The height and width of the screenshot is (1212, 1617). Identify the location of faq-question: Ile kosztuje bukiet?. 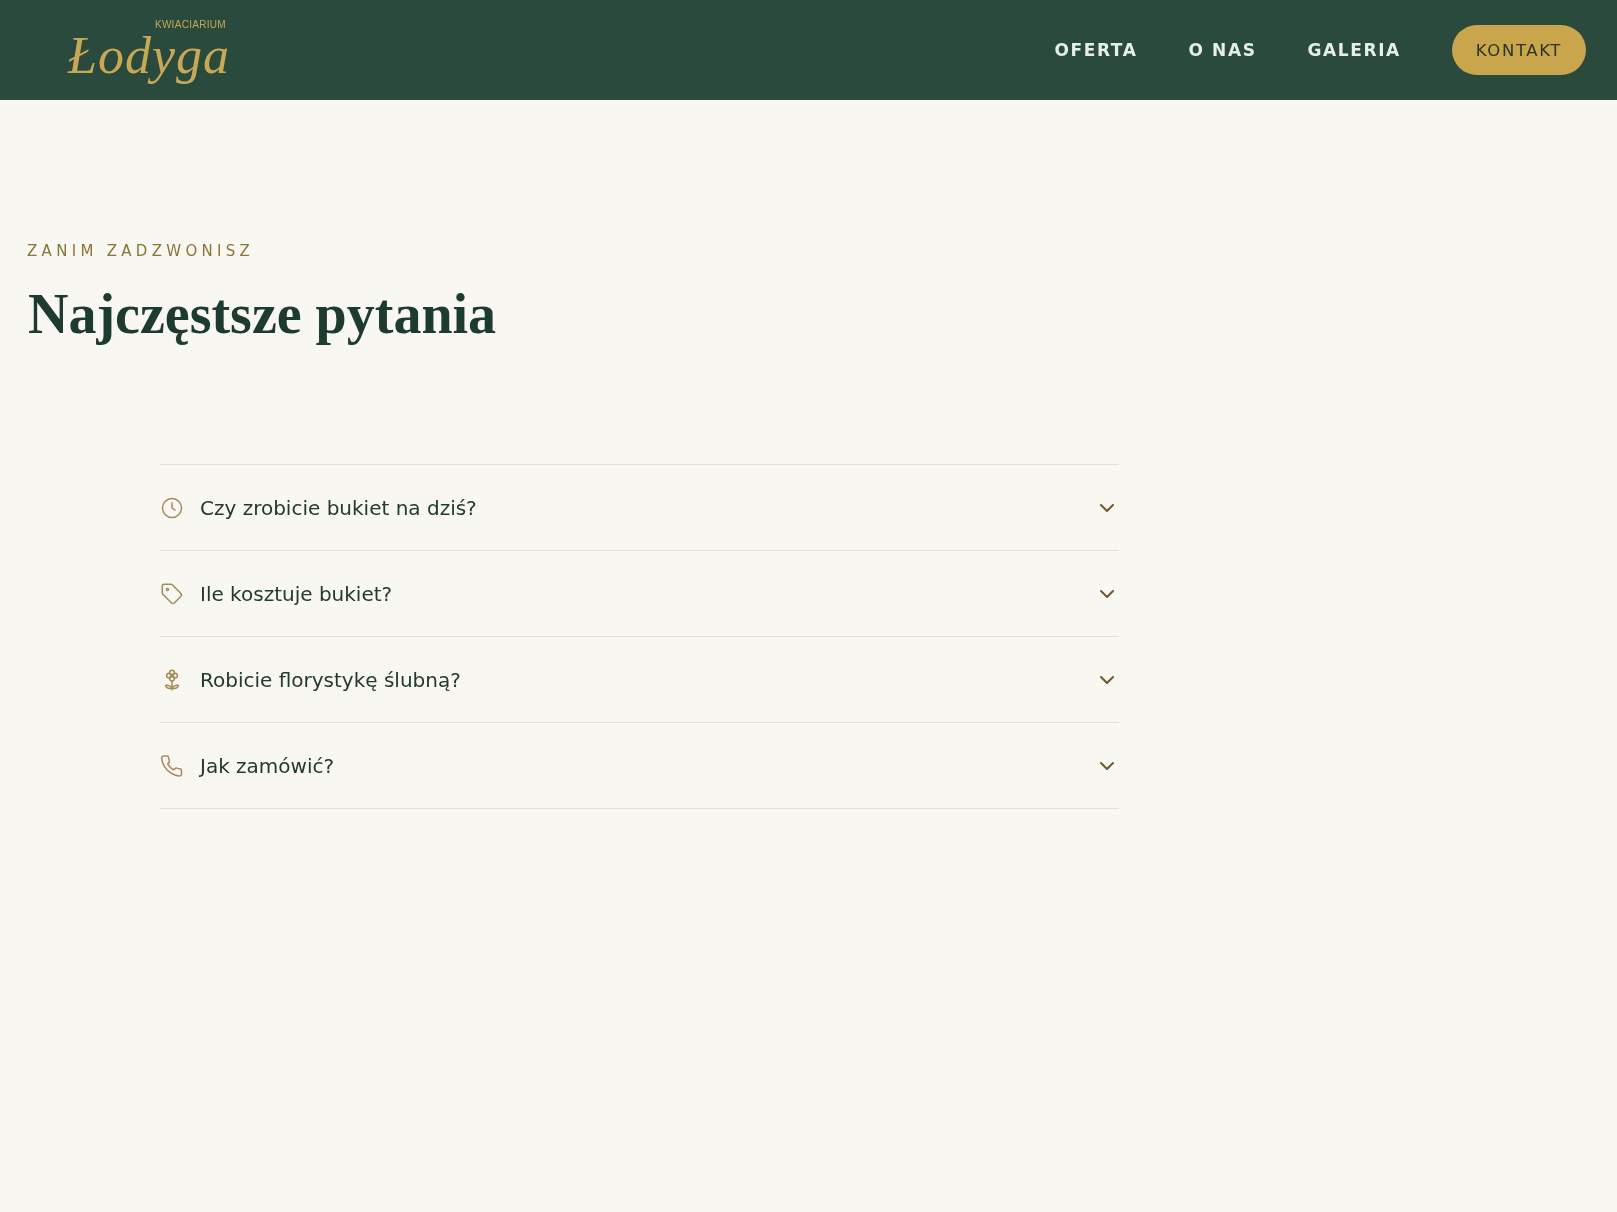
(639, 594).